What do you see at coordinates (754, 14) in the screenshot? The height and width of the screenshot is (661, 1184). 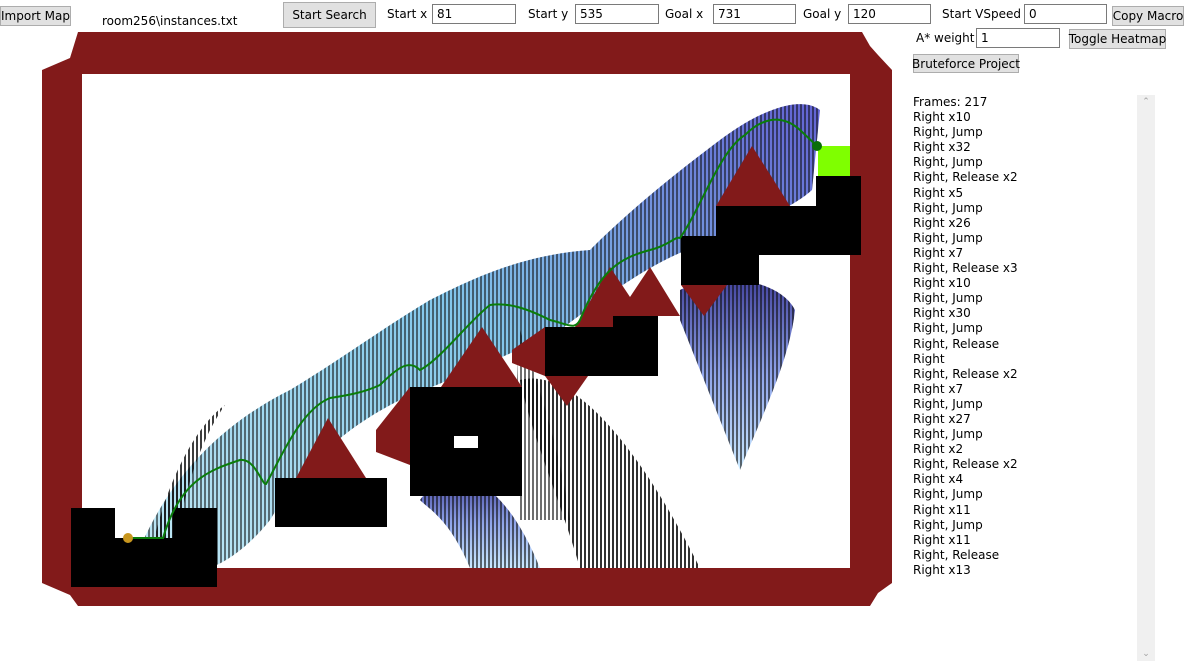 I see `goal-x-field` at bounding box center [754, 14].